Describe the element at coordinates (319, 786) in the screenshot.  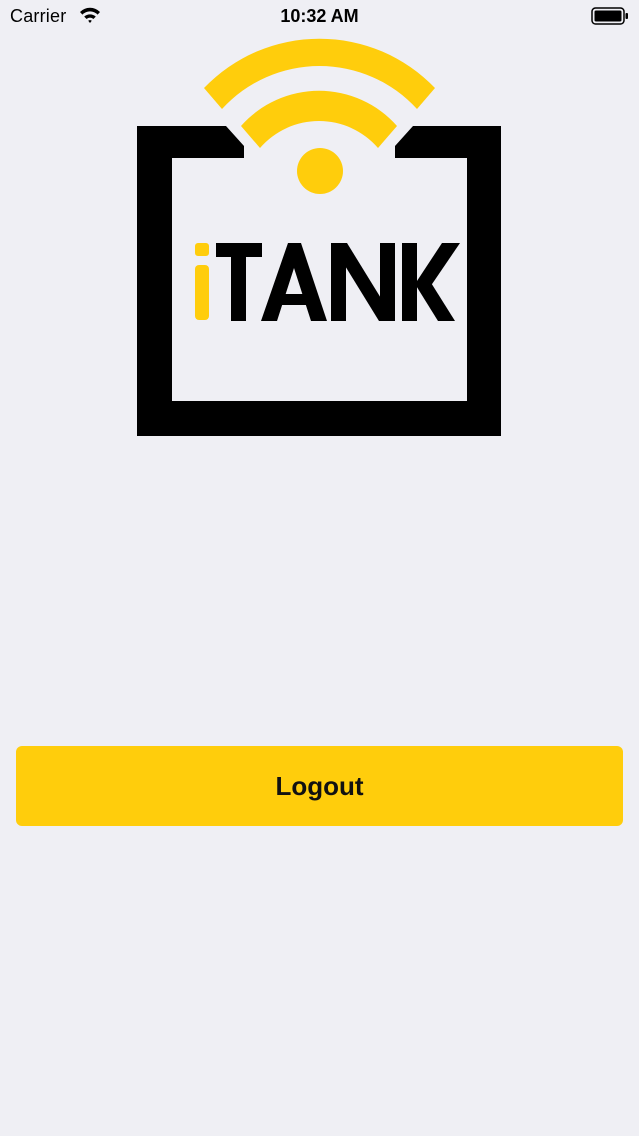
I see `logout-button: Logout` at that location.